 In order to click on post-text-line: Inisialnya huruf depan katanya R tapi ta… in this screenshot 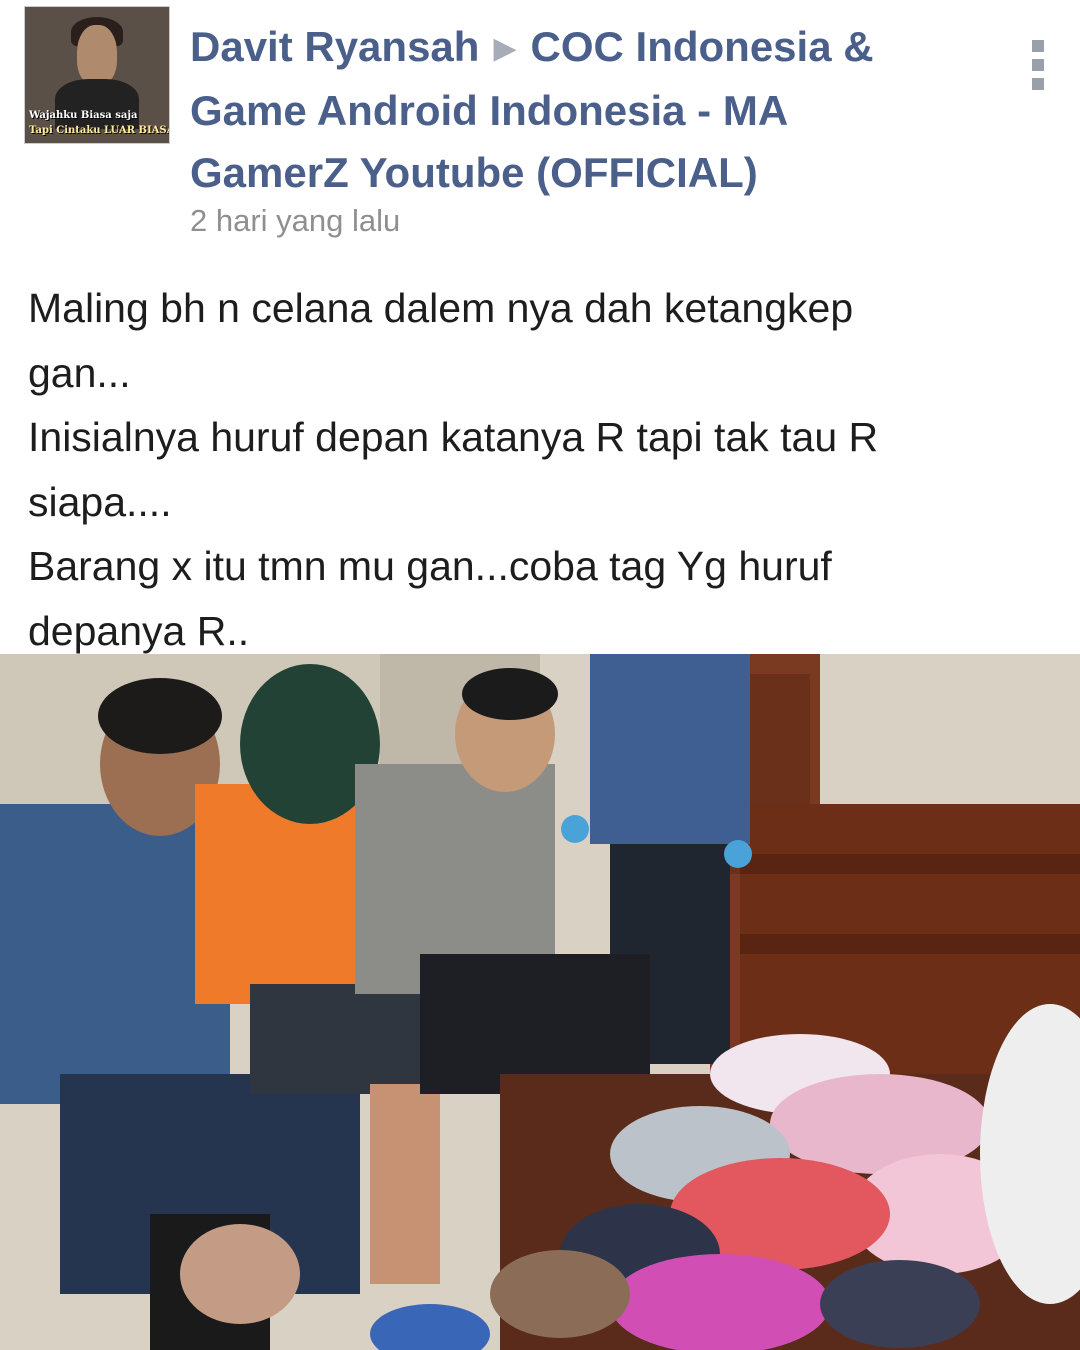, I will do `click(453, 437)`.